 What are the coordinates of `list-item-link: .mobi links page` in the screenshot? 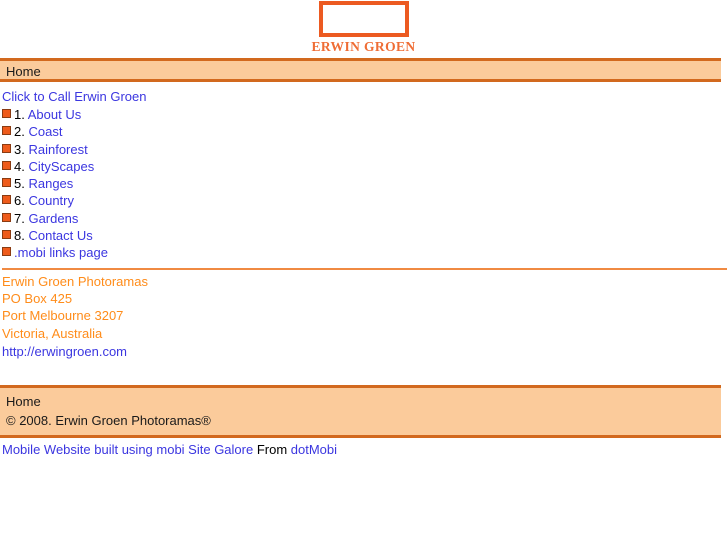 It's located at (61, 252).